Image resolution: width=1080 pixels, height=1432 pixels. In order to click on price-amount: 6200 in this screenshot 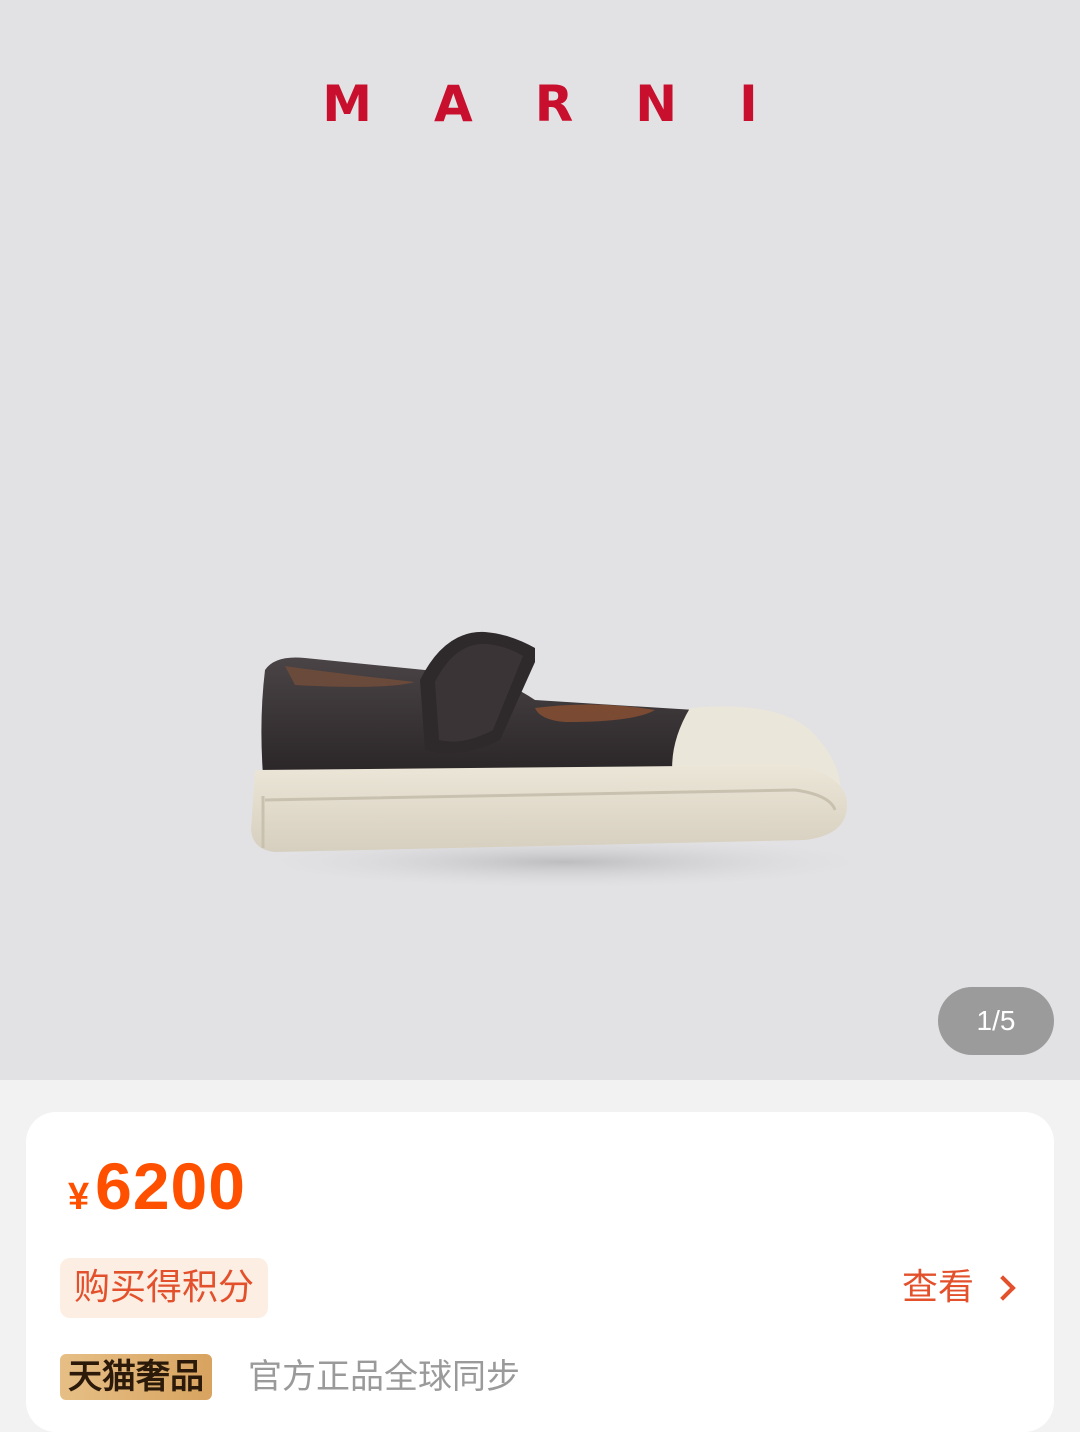, I will do `click(170, 1186)`.